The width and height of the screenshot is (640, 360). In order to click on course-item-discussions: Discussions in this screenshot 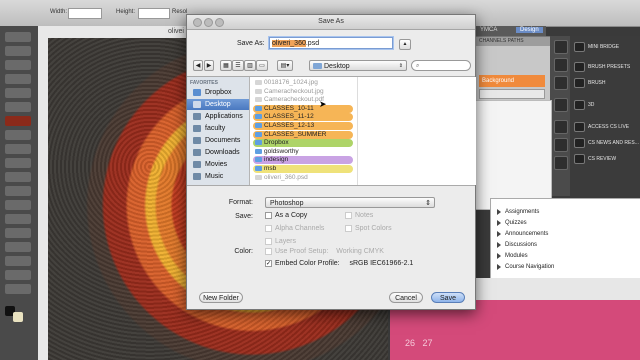, I will do `click(517, 245)`.